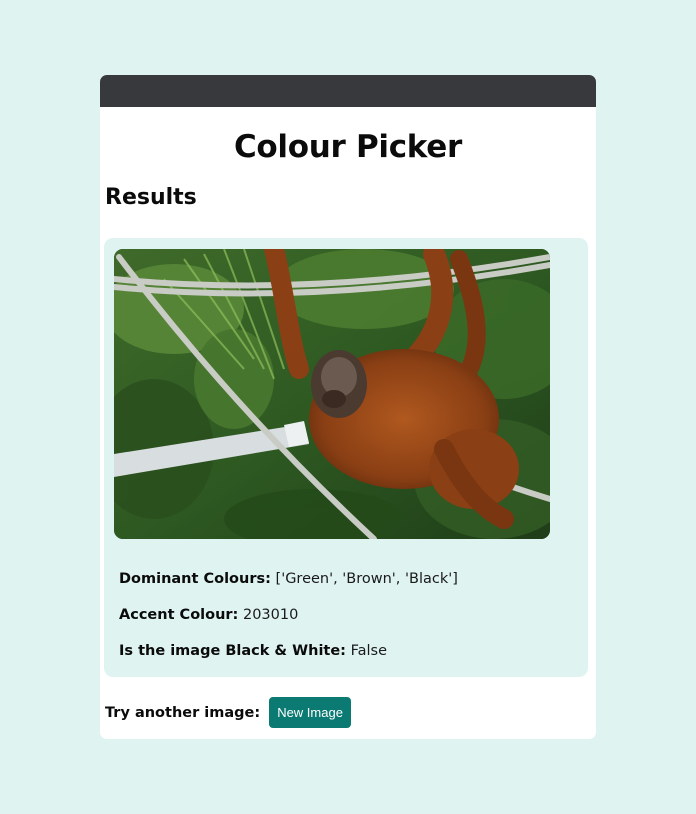 The image size is (696, 814). I want to click on black-white-label: Is the image Black & White:, so click(232, 651).